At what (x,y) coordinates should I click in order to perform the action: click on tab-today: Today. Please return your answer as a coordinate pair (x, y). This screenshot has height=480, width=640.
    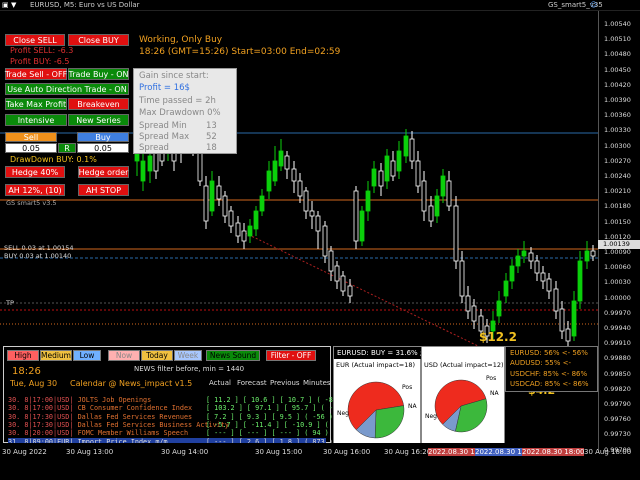
    Looking at the image, I should click on (157, 355).